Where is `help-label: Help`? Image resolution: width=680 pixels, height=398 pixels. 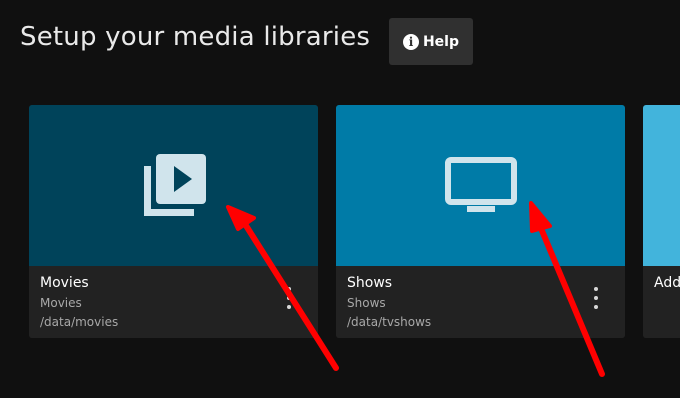 help-label: Help is located at coordinates (441, 41).